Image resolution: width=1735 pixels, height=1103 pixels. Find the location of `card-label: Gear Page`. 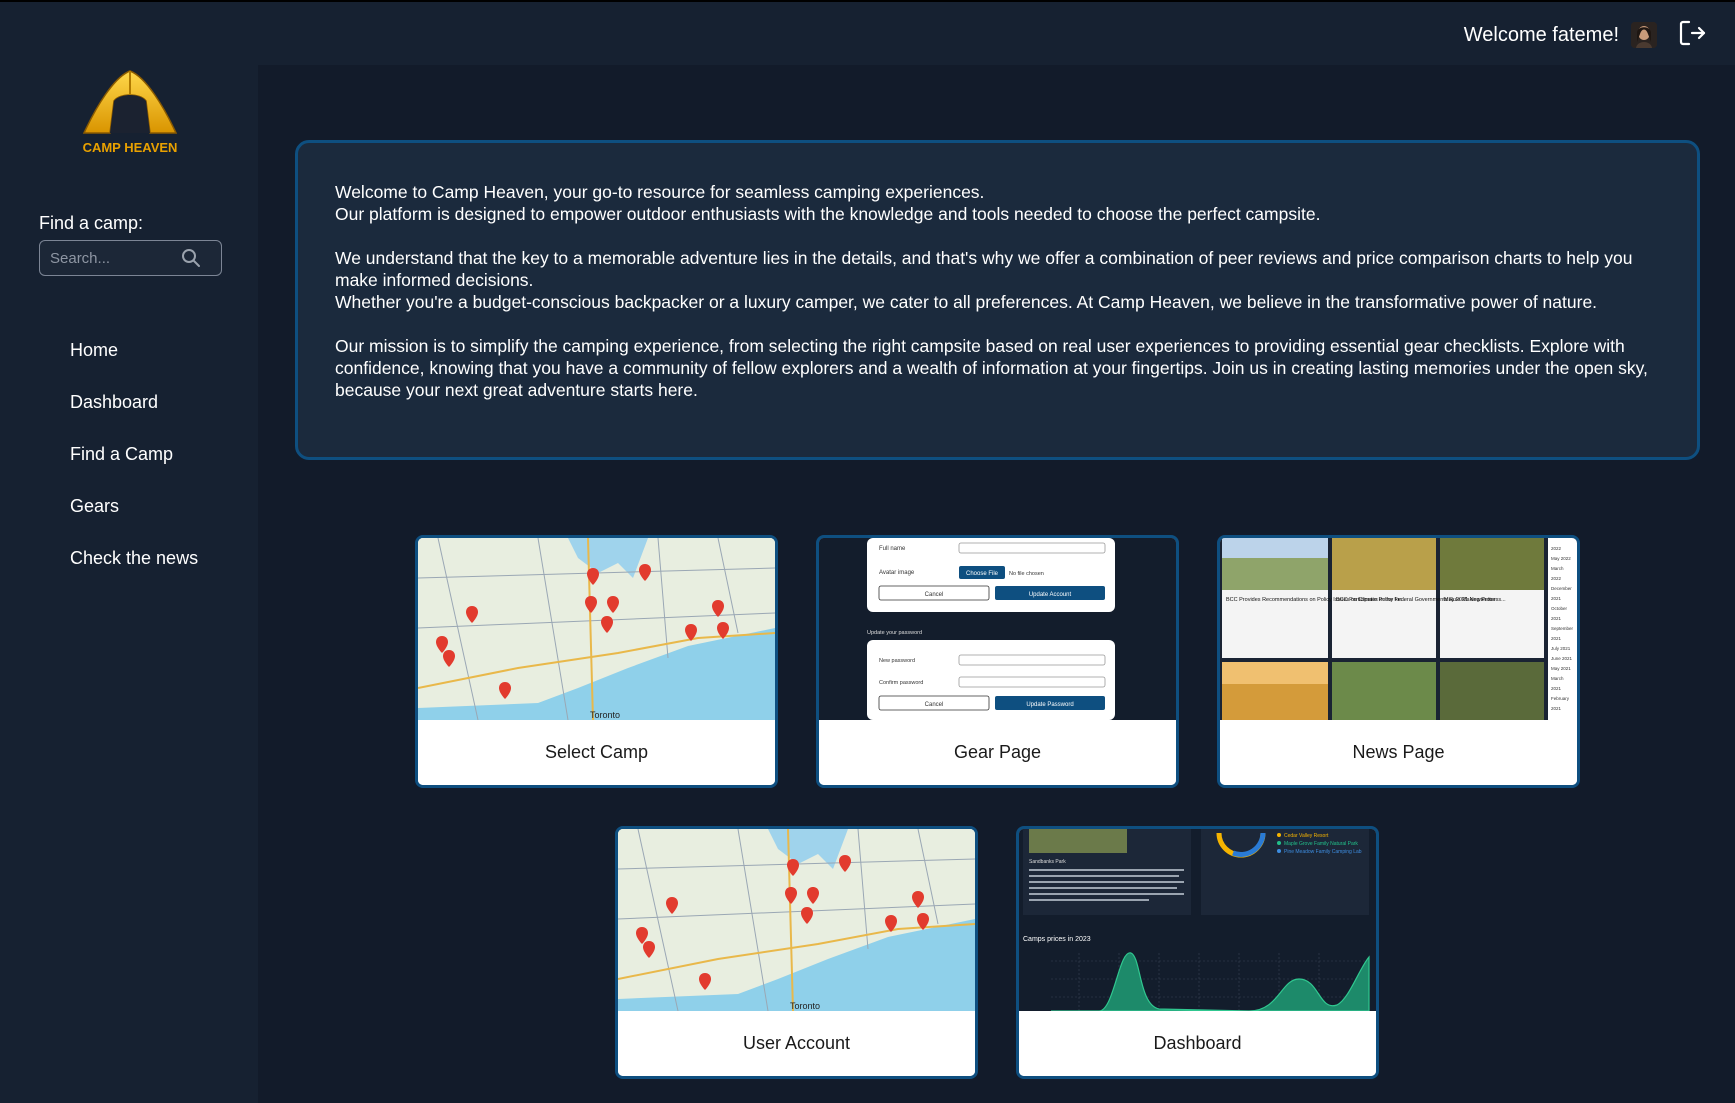

card-label: Gear Page is located at coordinates (997, 752).